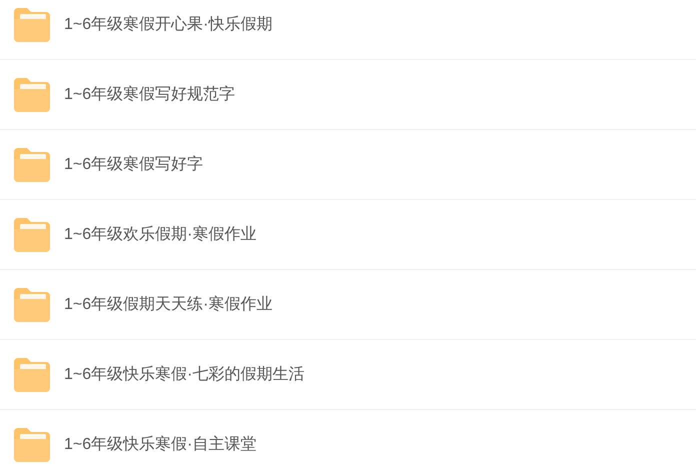 This screenshot has width=696, height=470. What do you see at coordinates (168, 304) in the screenshot?
I see `folder-name: 1~6年级假期天天练·寒假作业` at bounding box center [168, 304].